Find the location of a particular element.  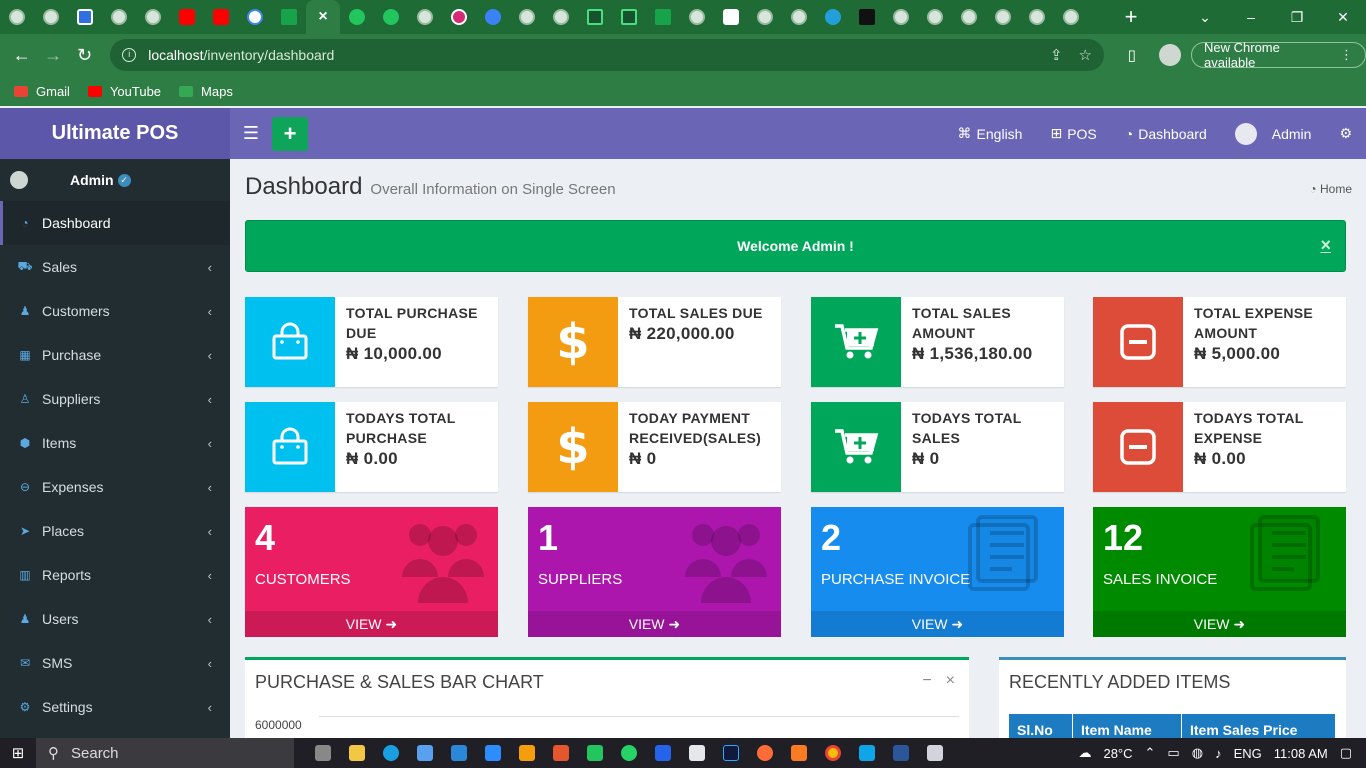

breadcrumb: ◔ Home is located at coordinates (1330, 189).